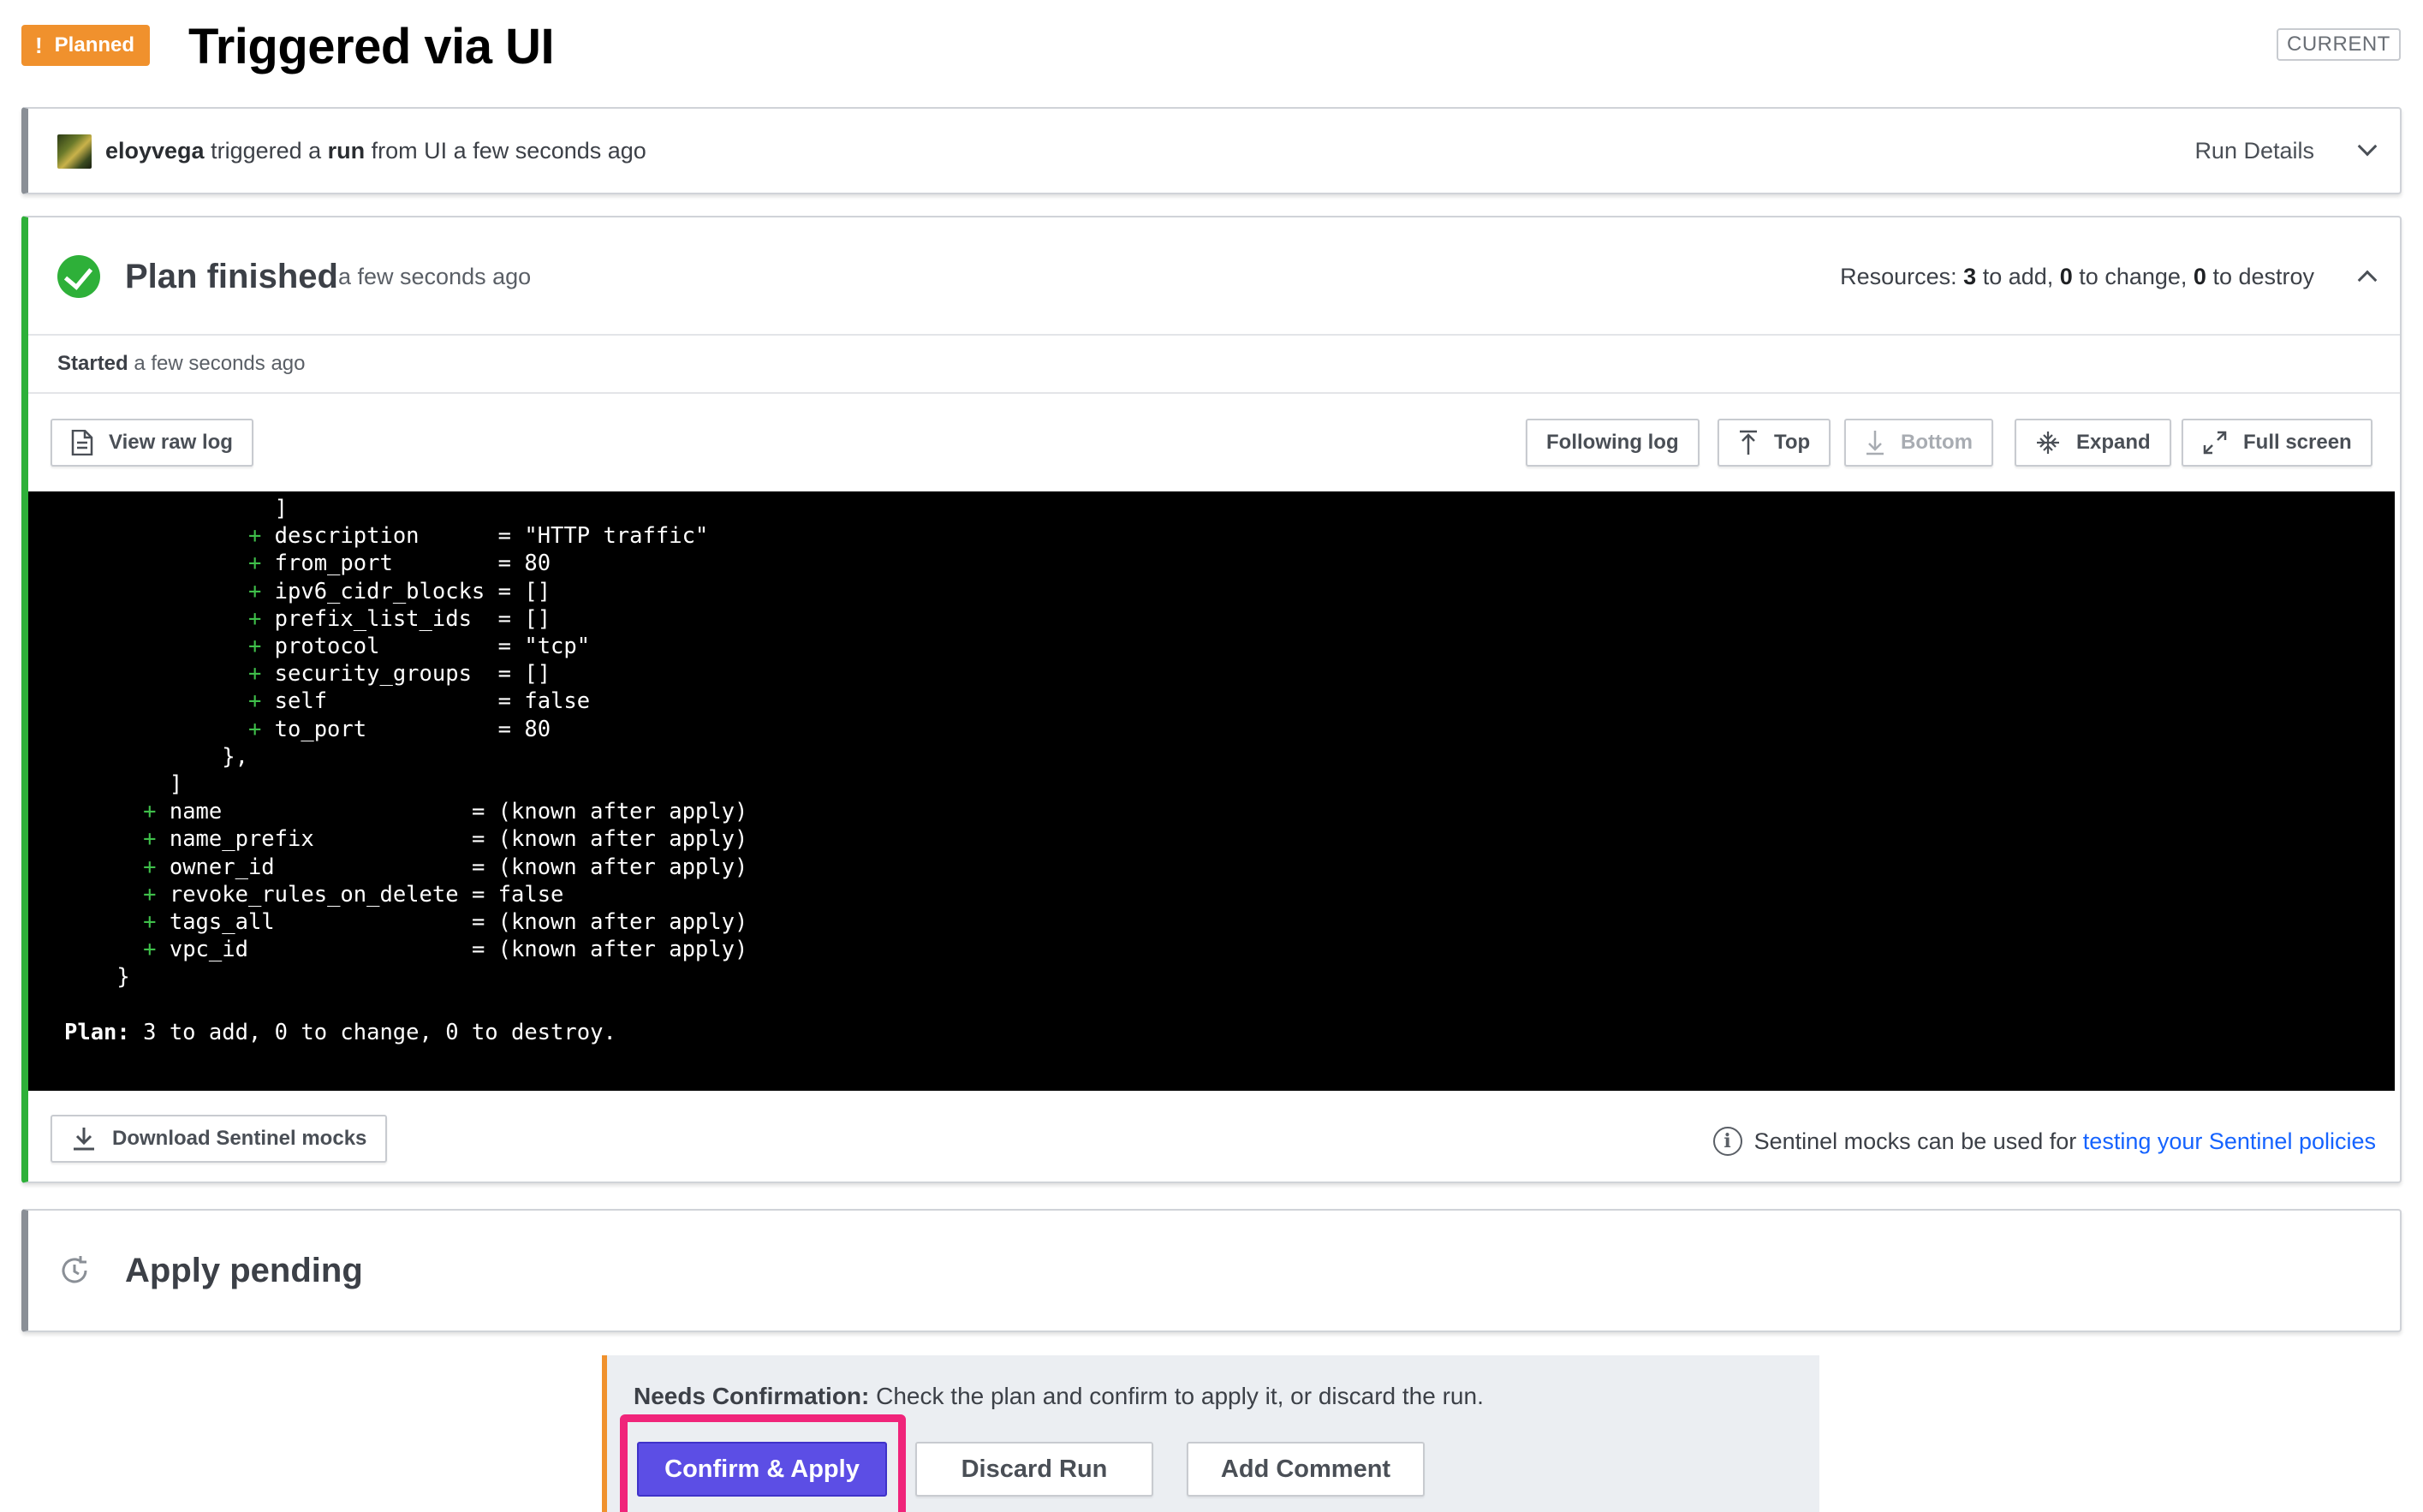 The height and width of the screenshot is (1512, 2423). Describe the element at coordinates (452, 922) in the screenshot. I see `log-line-text: tags_all = (known after apply)` at that location.